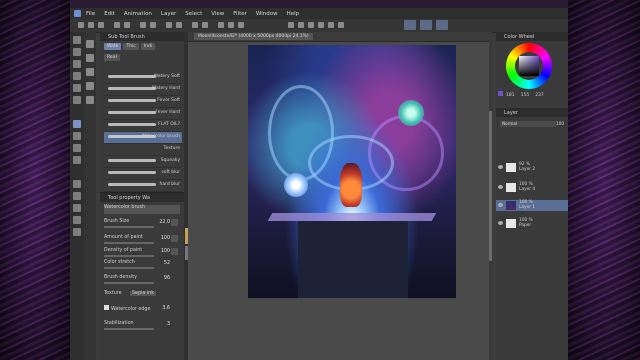  What do you see at coordinates (143, 90) in the screenshot?
I see `list-item: Watery Hard` at bounding box center [143, 90].